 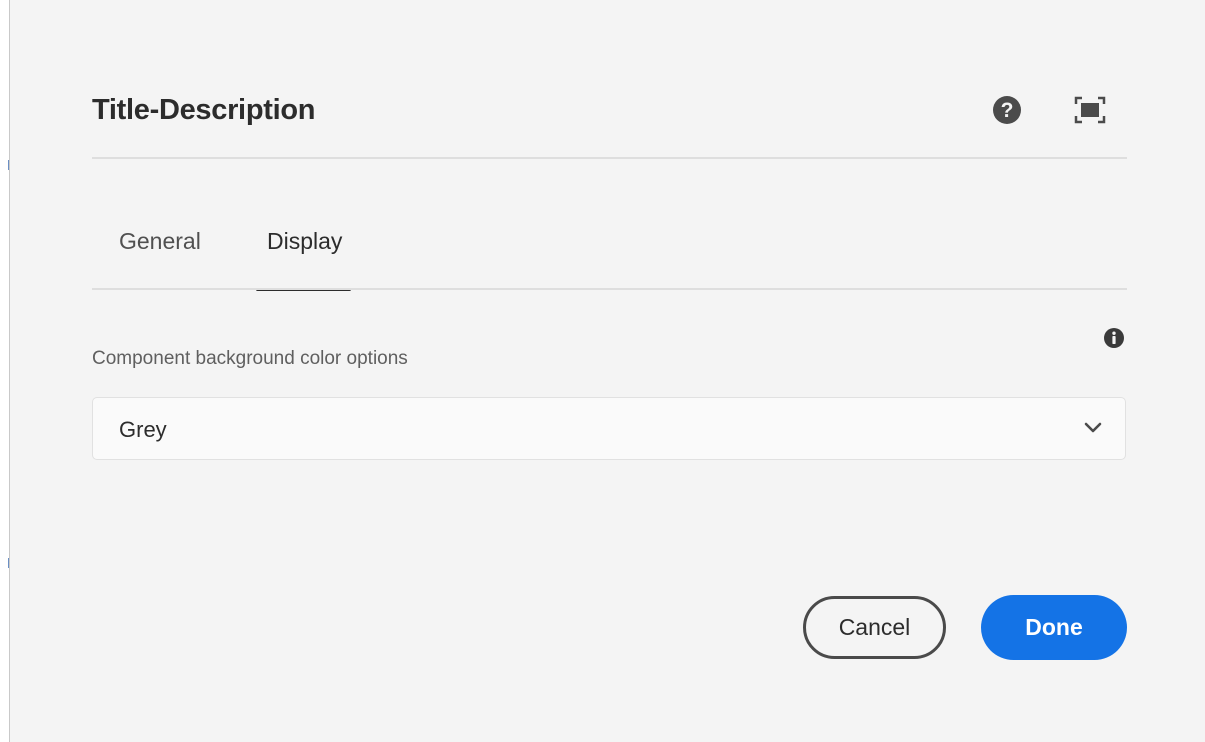 I want to click on done-button: Done, so click(x=1054, y=627).